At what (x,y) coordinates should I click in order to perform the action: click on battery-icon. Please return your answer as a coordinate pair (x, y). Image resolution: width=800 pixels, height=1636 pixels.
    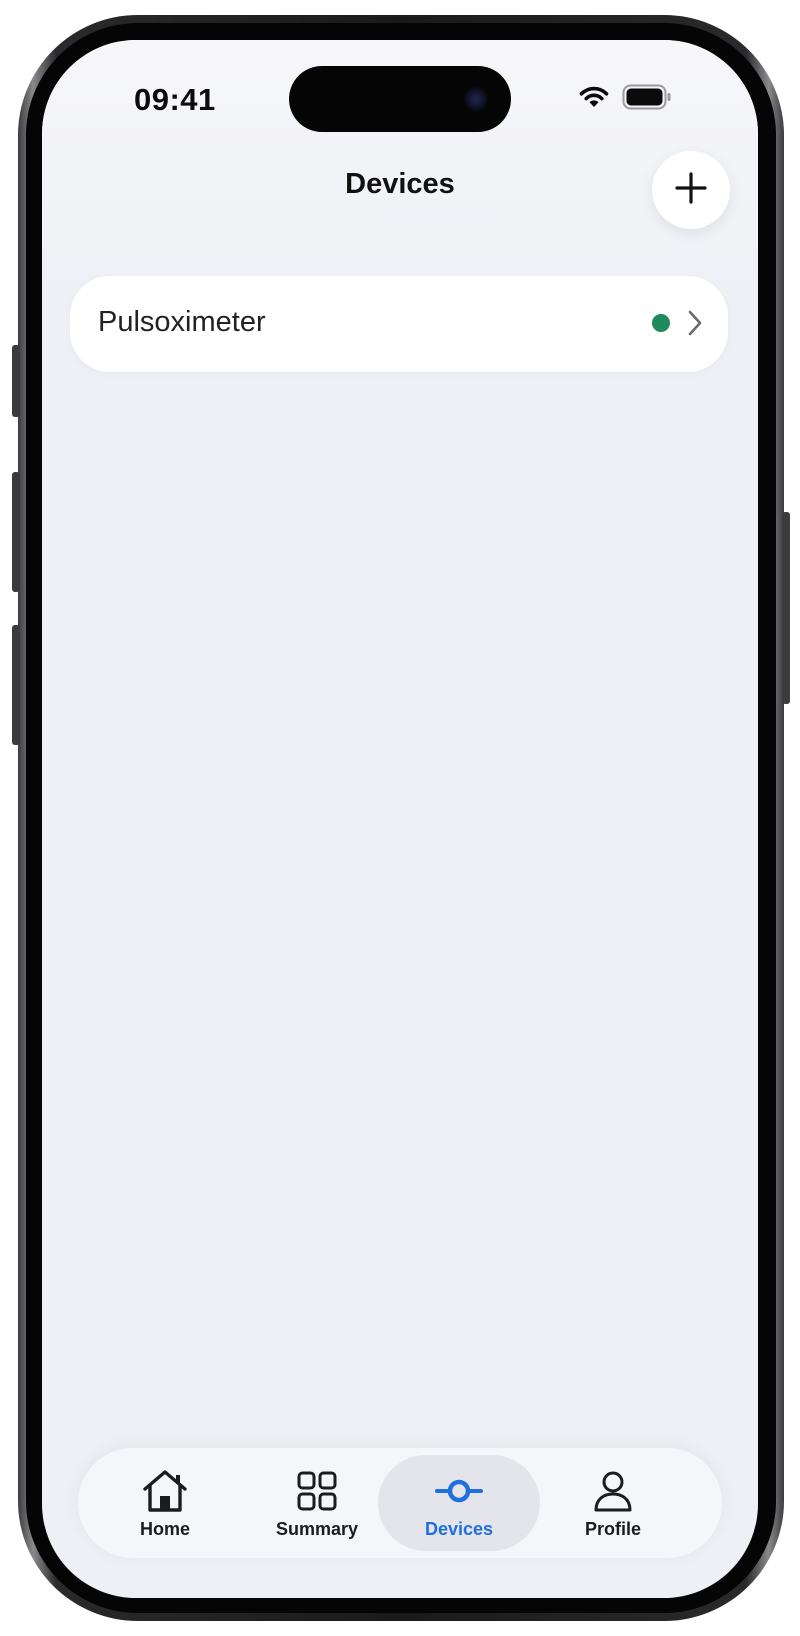
    Looking at the image, I should click on (647, 99).